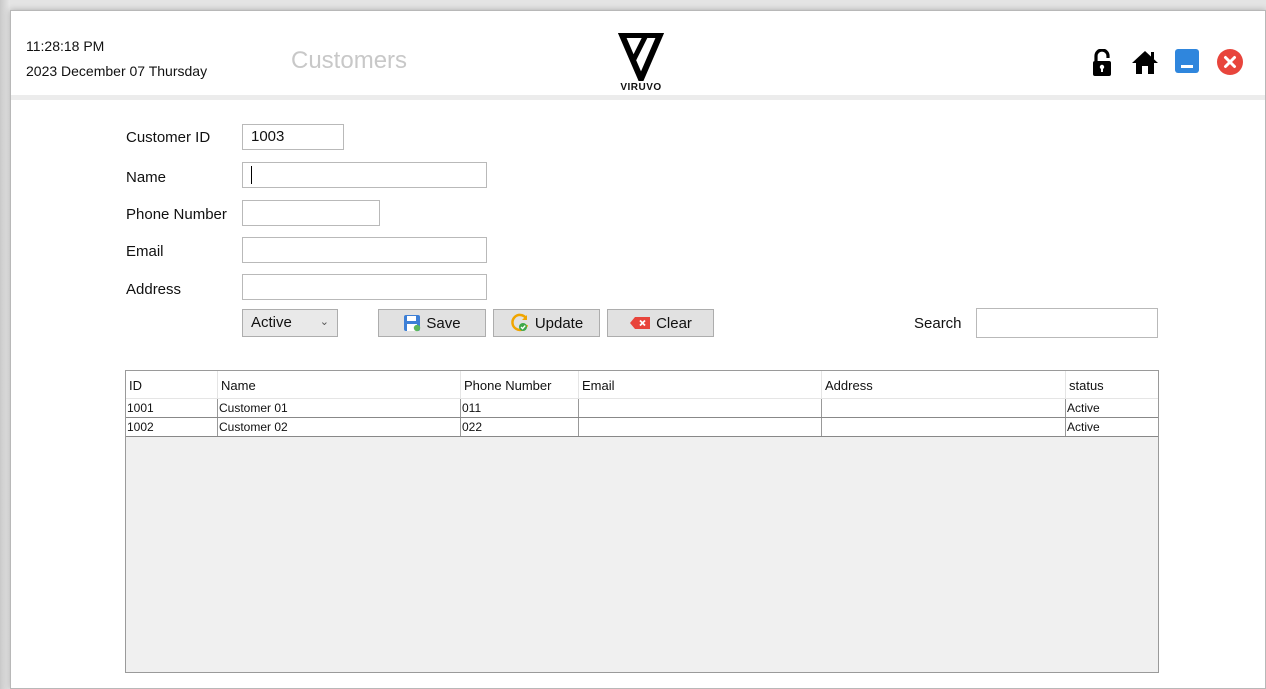  What do you see at coordinates (944, 384) in the screenshot?
I see `column-header-address: Address` at bounding box center [944, 384].